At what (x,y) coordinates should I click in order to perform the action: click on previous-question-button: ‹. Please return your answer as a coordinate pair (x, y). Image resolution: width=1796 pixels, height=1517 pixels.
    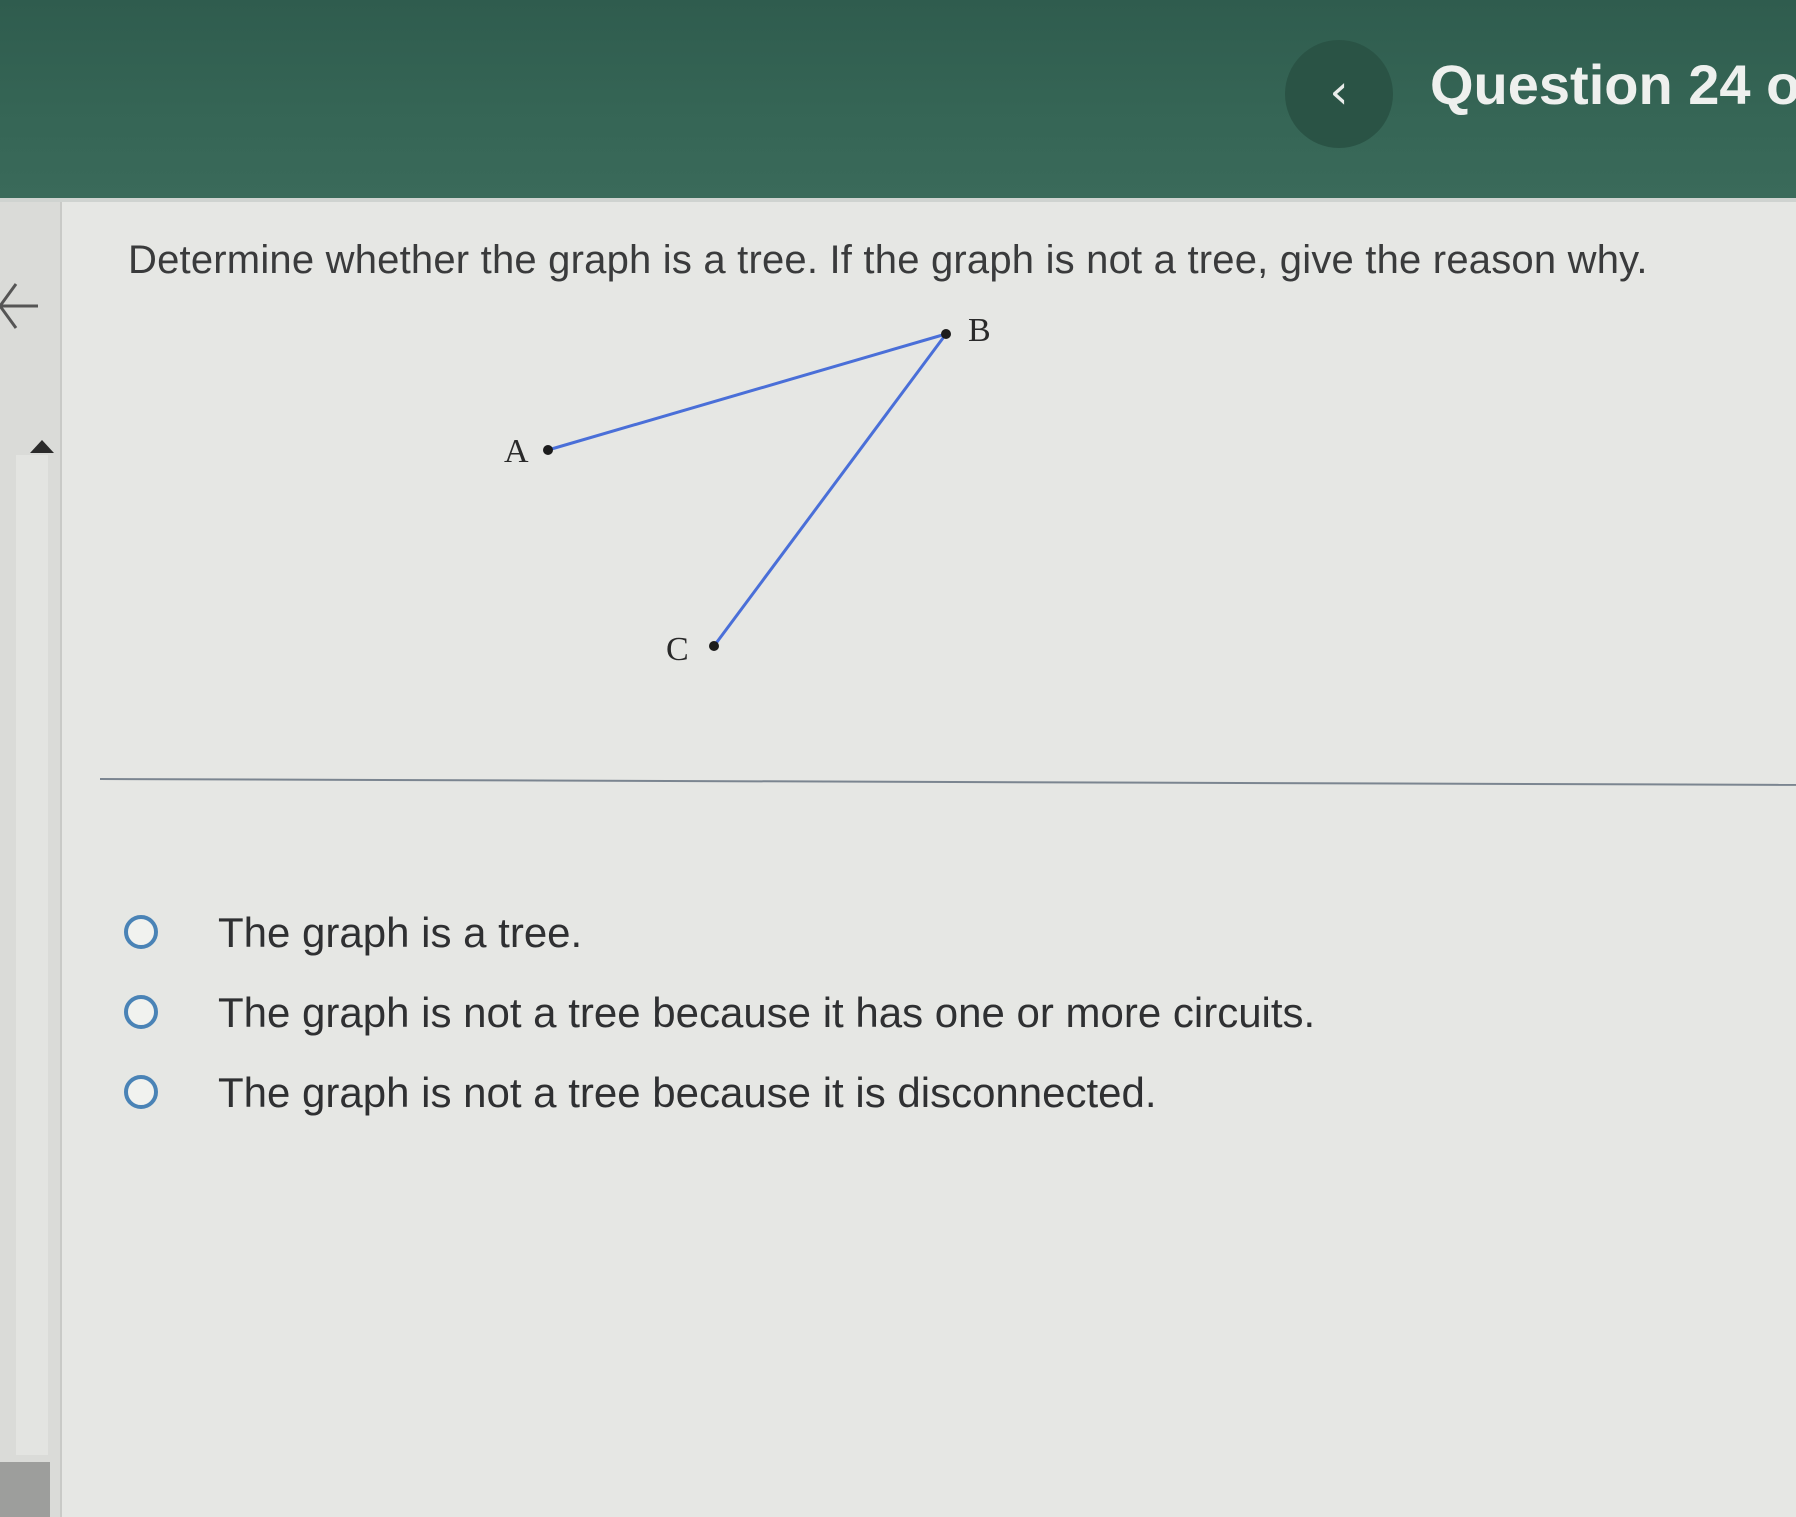
    Looking at the image, I should click on (1339, 94).